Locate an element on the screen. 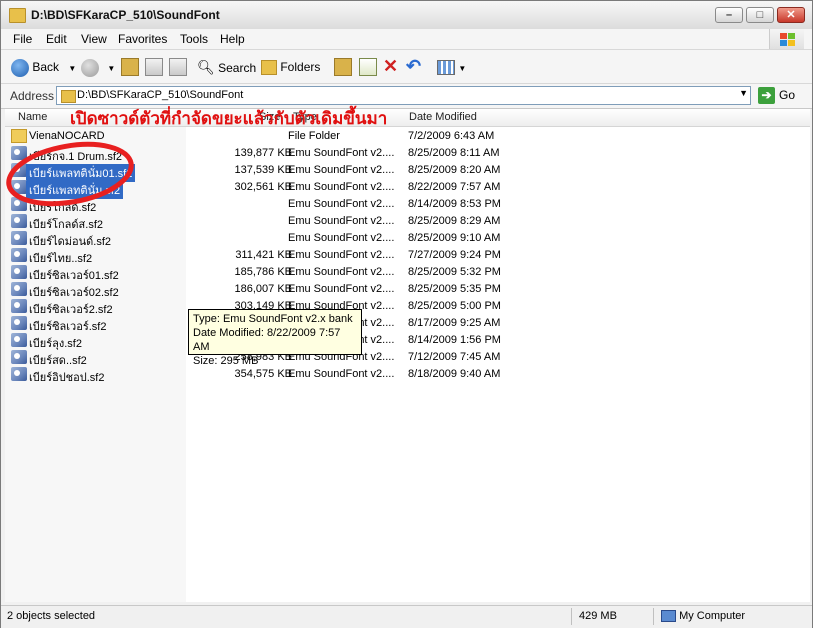  file-date: 8/14/2009 8:53 PM is located at coordinates (454, 204).